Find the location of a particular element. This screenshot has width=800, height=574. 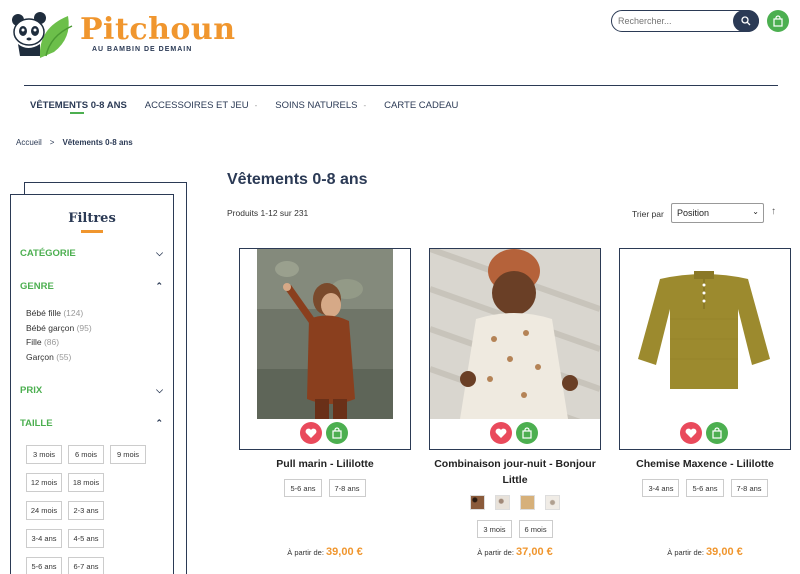

size-option: 12 mois is located at coordinates (44, 482).